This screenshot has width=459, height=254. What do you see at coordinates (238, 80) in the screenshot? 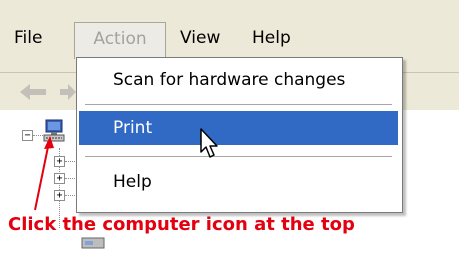
I see `menu-item-scan-hardware: Scan for hardware changes` at bounding box center [238, 80].